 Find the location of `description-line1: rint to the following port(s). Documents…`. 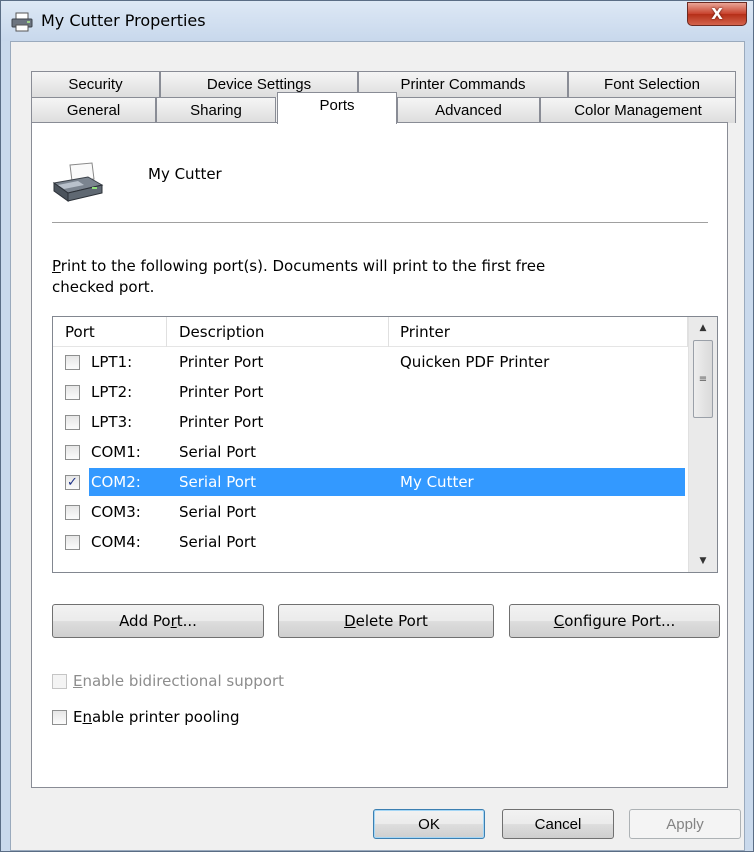

description-line1: rint to the following port(s). Documents… is located at coordinates (303, 266).